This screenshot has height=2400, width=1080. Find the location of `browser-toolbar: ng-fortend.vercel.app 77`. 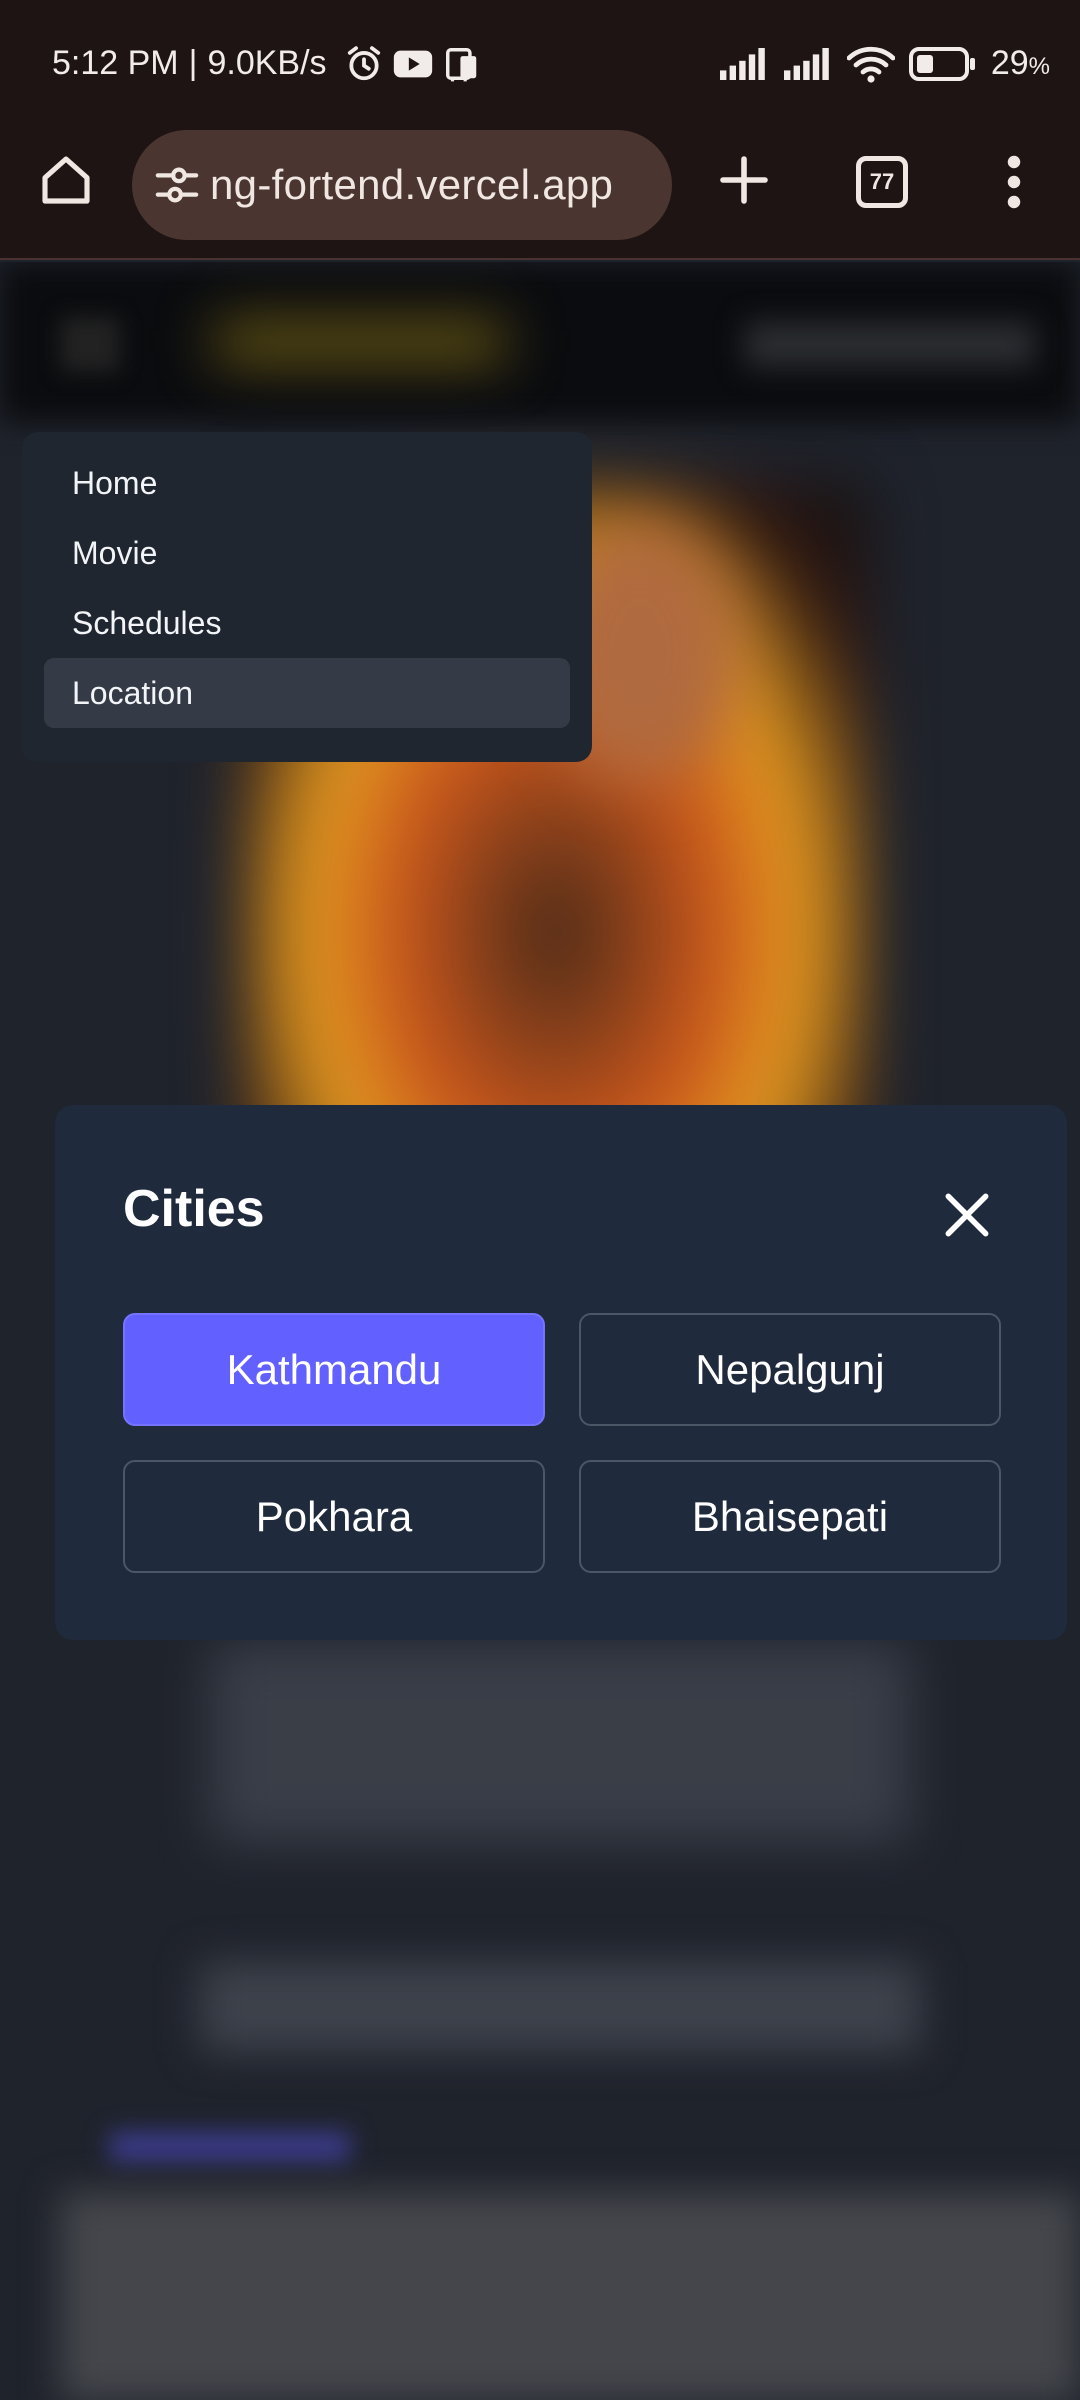

browser-toolbar: ng-fortend.vercel.app 77 is located at coordinates (540, 195).